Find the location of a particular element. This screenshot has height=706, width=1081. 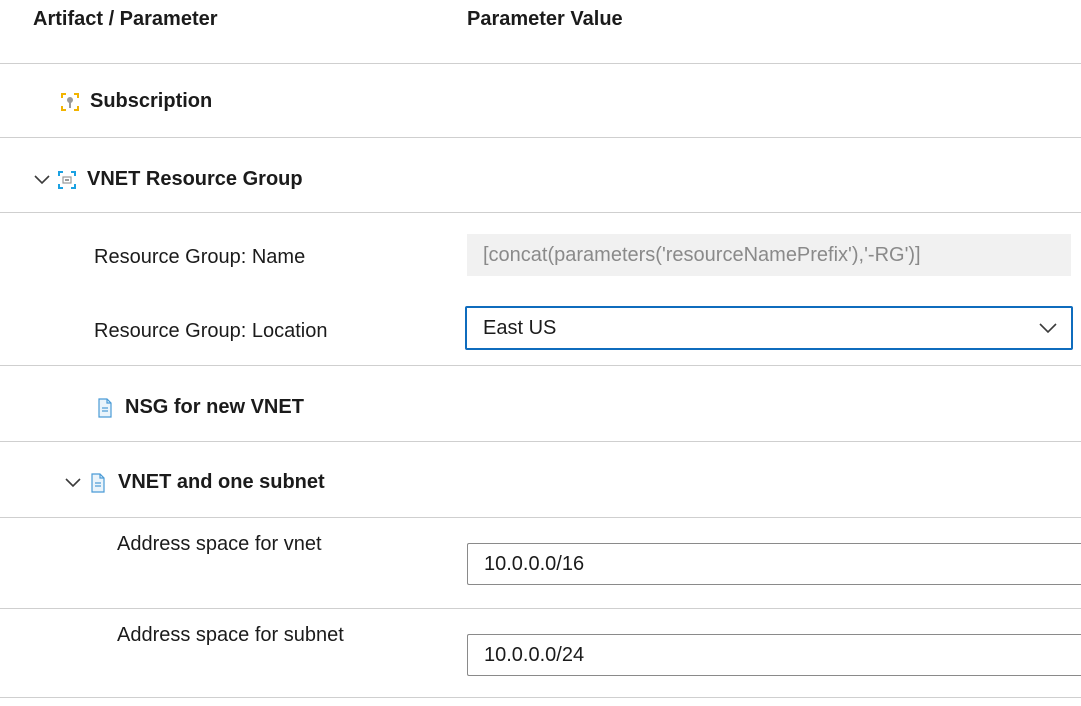

key-icon is located at coordinates (70, 102).